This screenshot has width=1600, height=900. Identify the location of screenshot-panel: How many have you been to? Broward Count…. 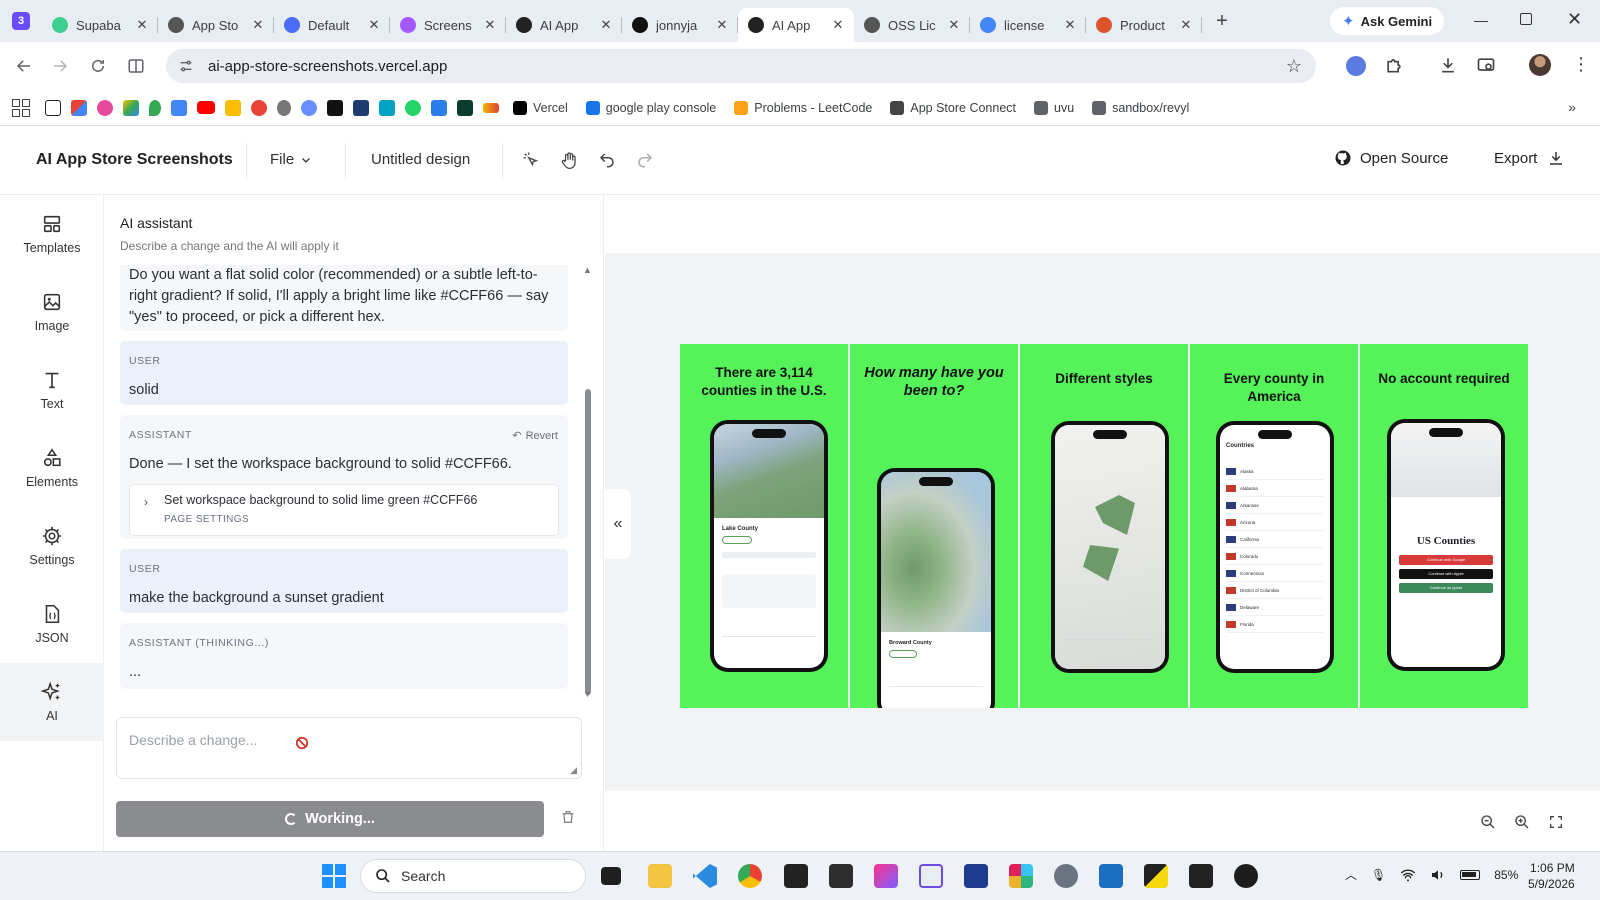
(934, 526).